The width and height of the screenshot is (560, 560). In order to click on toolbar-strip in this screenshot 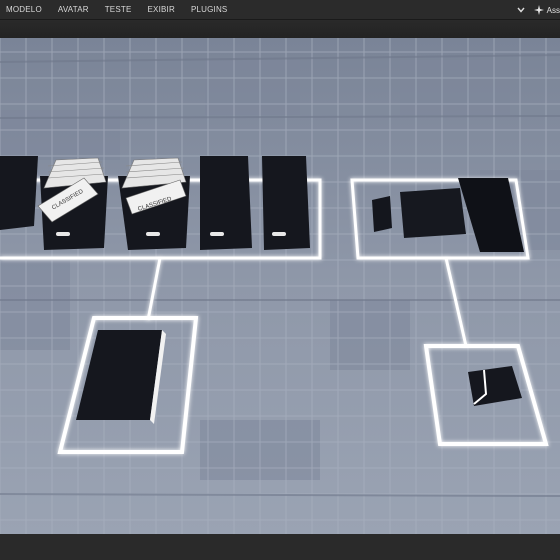, I will do `click(280, 30)`.